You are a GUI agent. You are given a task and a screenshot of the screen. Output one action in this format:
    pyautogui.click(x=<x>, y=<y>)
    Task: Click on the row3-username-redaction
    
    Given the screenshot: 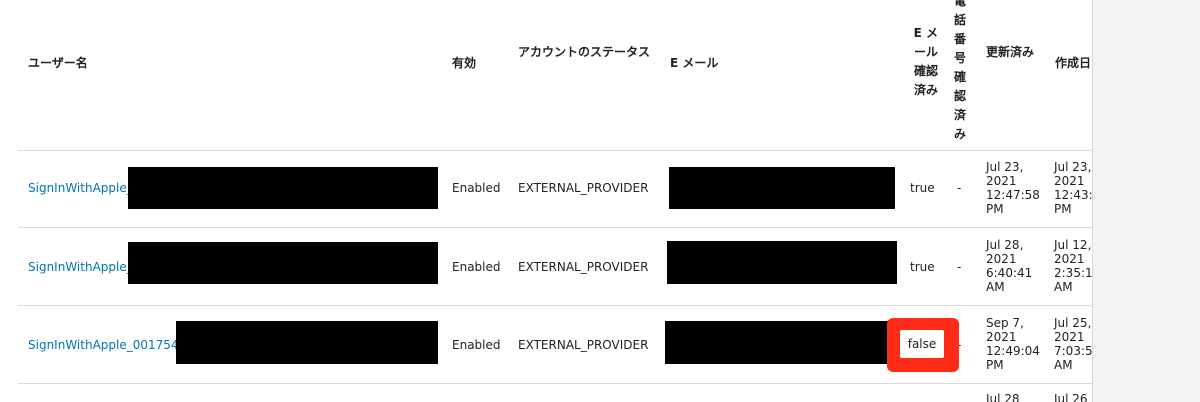 What is the action you would take?
    pyautogui.click(x=307, y=342)
    